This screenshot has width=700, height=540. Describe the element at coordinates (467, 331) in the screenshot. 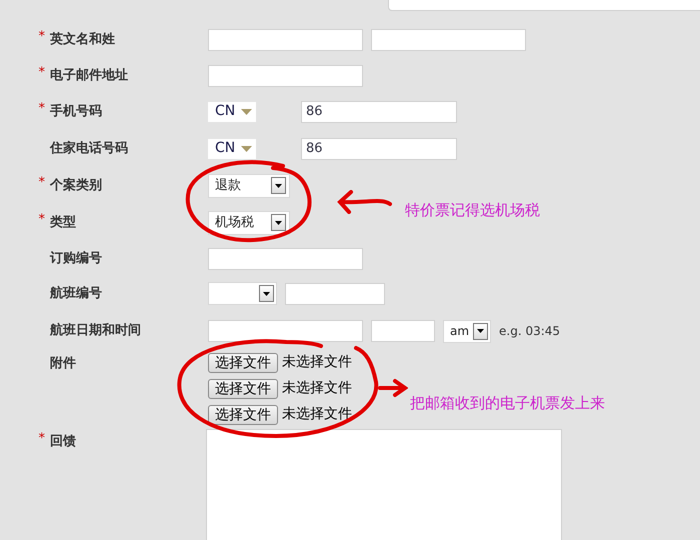

I see `meridiem-select: am` at that location.